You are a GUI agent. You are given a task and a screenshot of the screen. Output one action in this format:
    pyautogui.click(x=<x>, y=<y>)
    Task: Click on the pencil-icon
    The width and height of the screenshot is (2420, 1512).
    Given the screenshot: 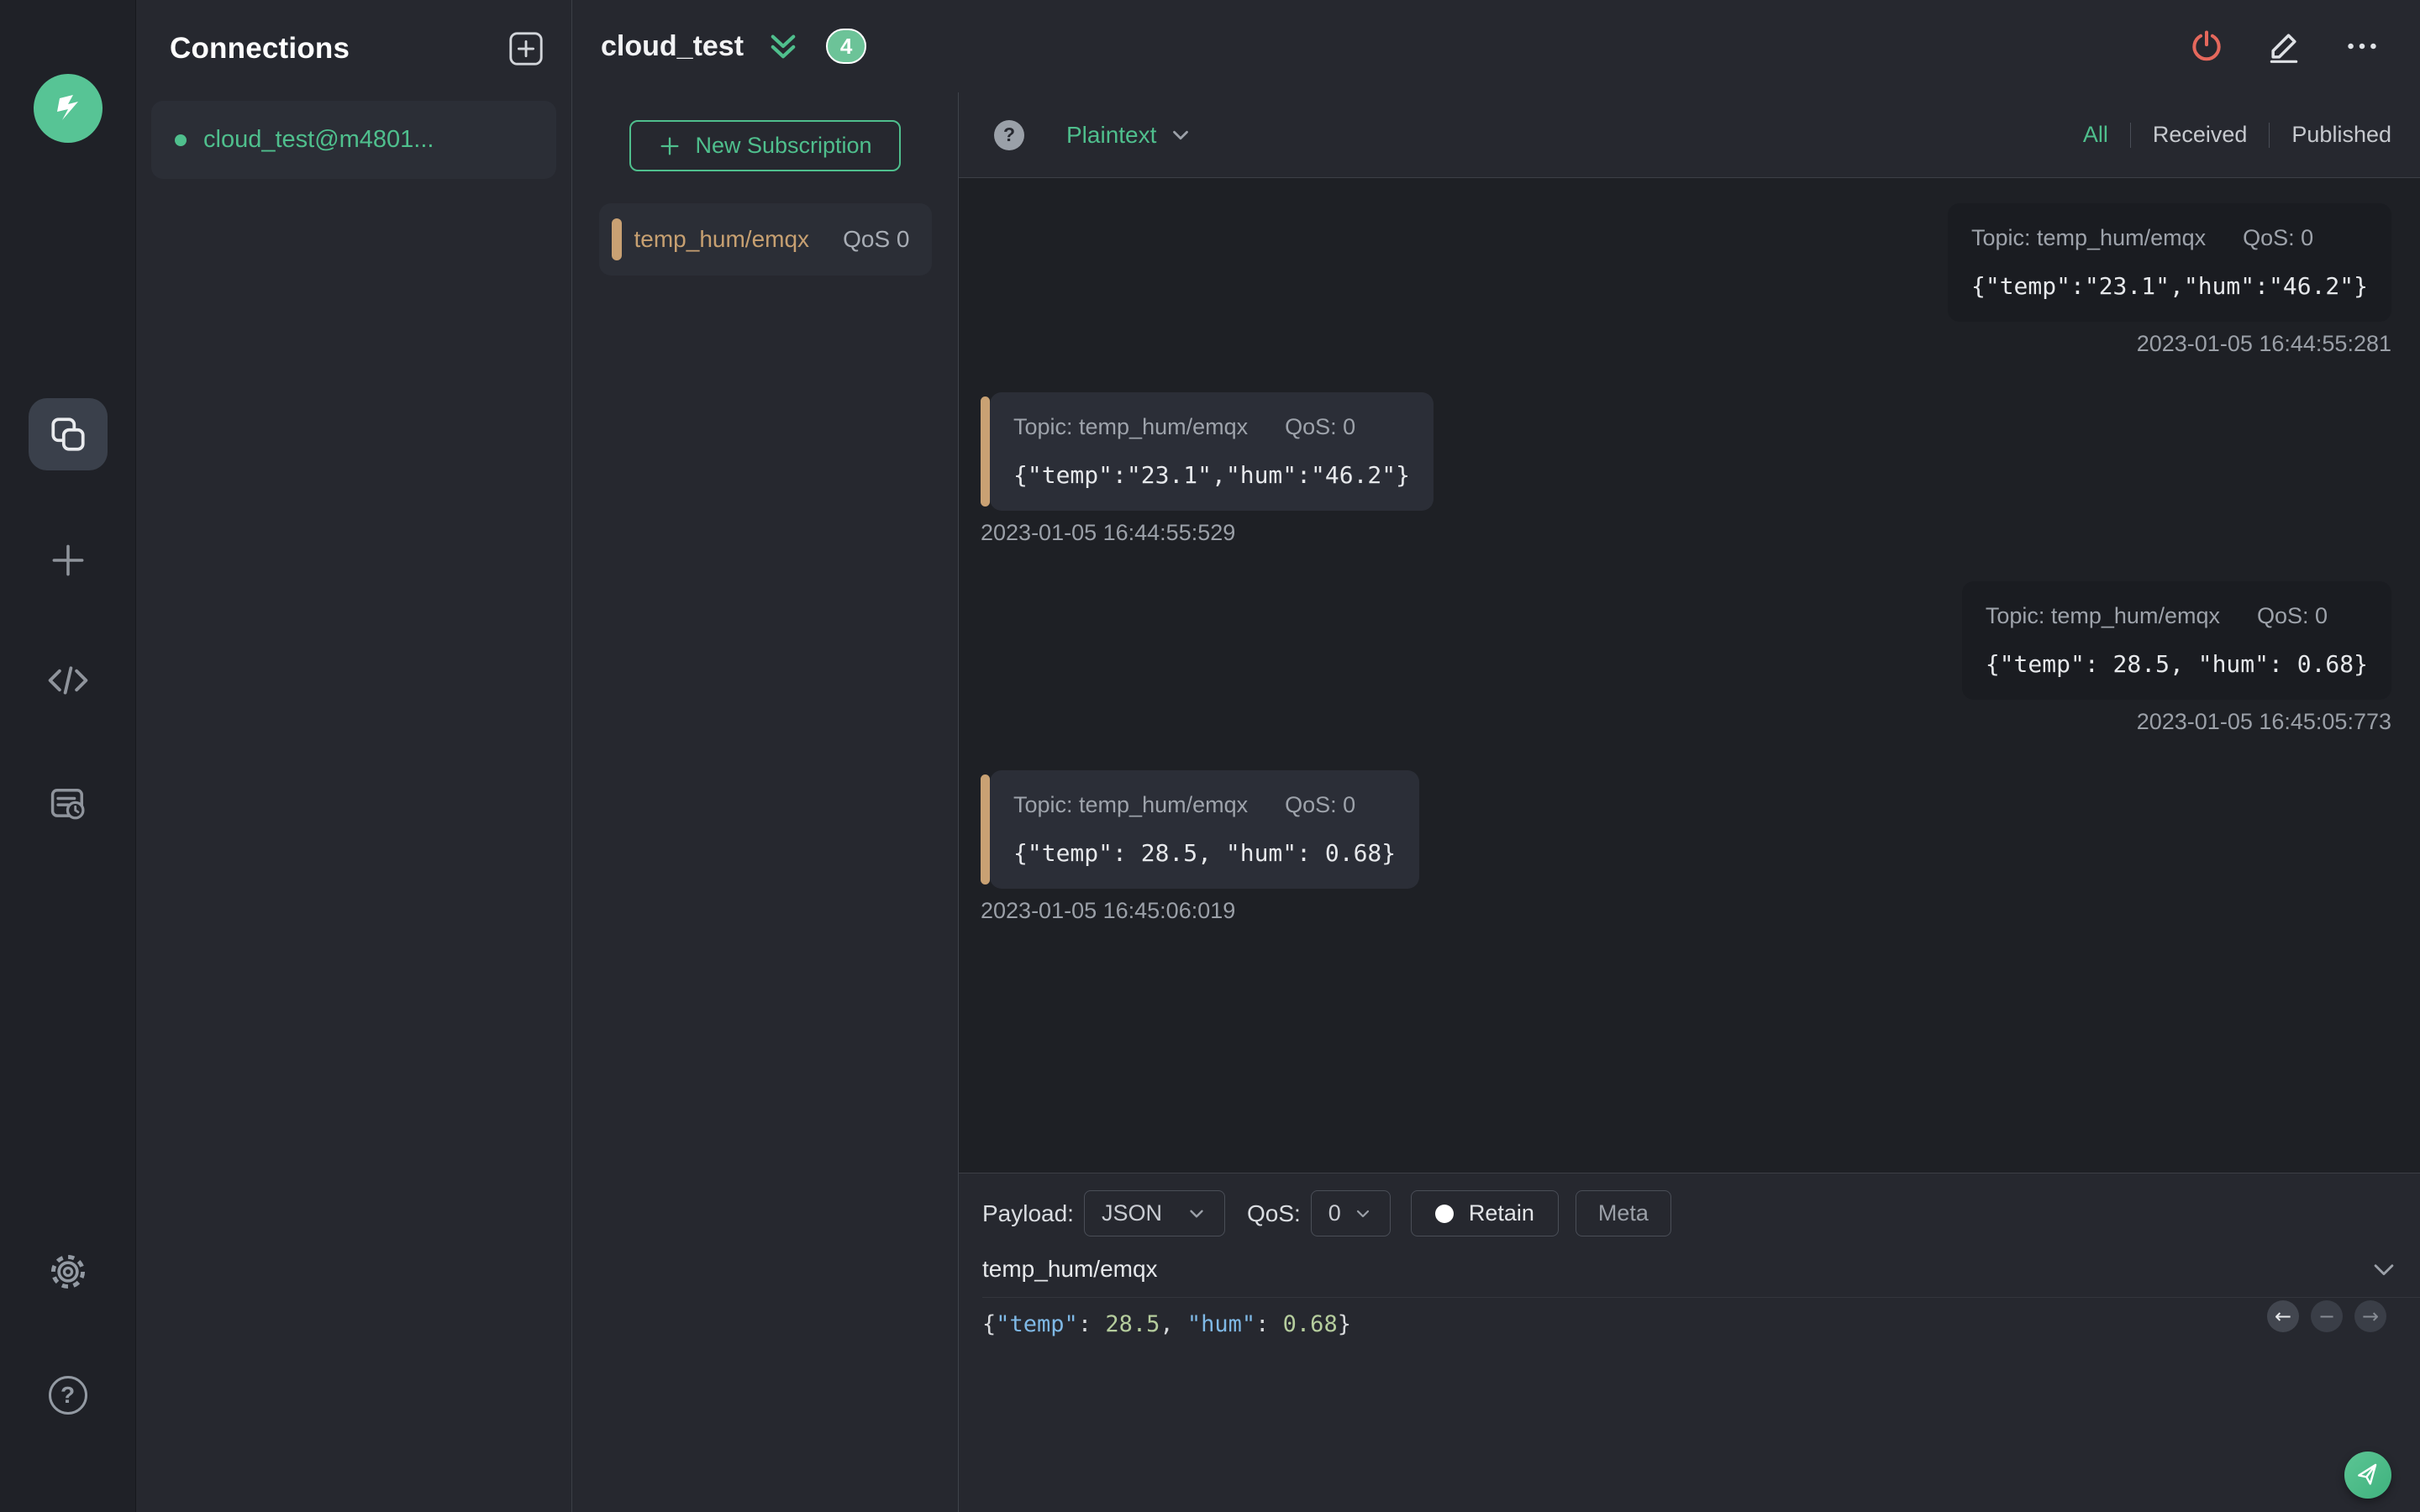 What is the action you would take?
    pyautogui.click(x=2284, y=48)
    